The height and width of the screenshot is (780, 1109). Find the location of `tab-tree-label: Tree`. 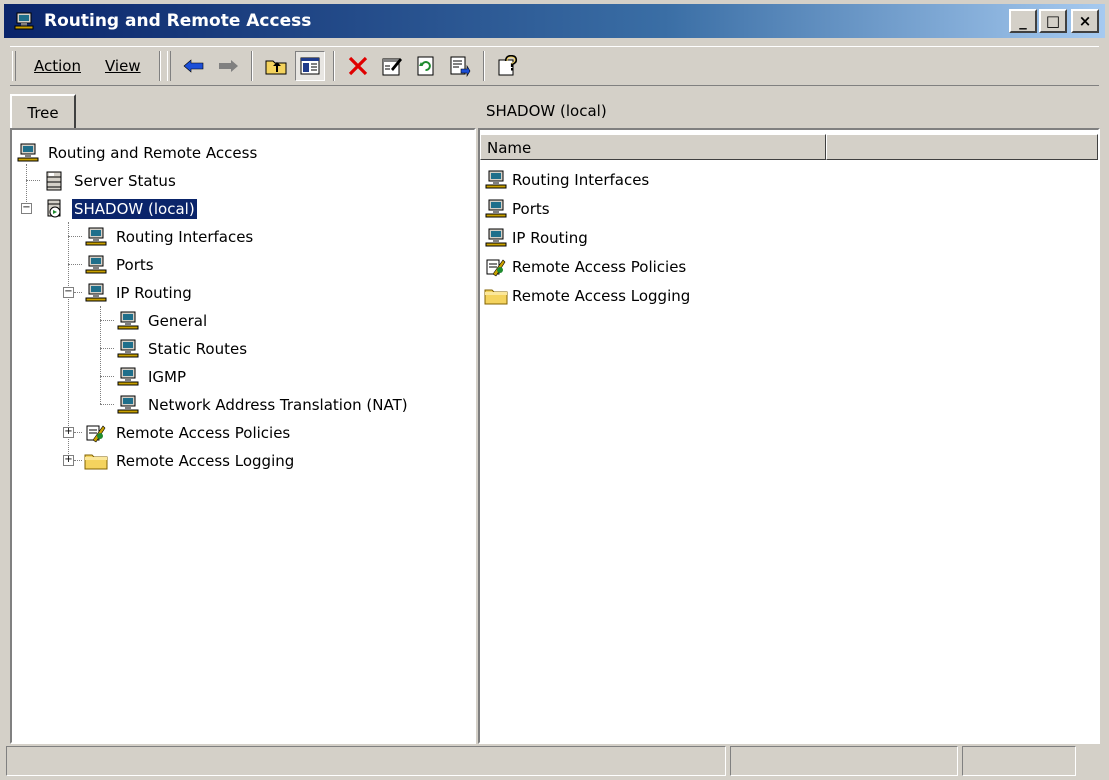

tab-tree-label: Tree is located at coordinates (43, 113).